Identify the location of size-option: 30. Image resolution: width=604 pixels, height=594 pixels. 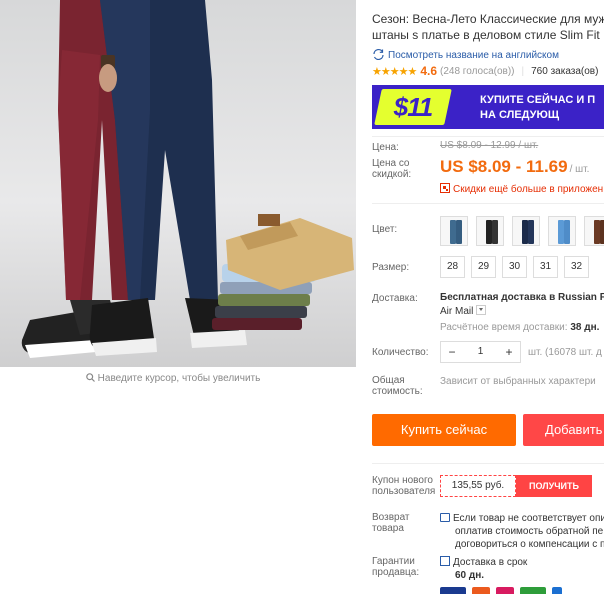
(514, 267).